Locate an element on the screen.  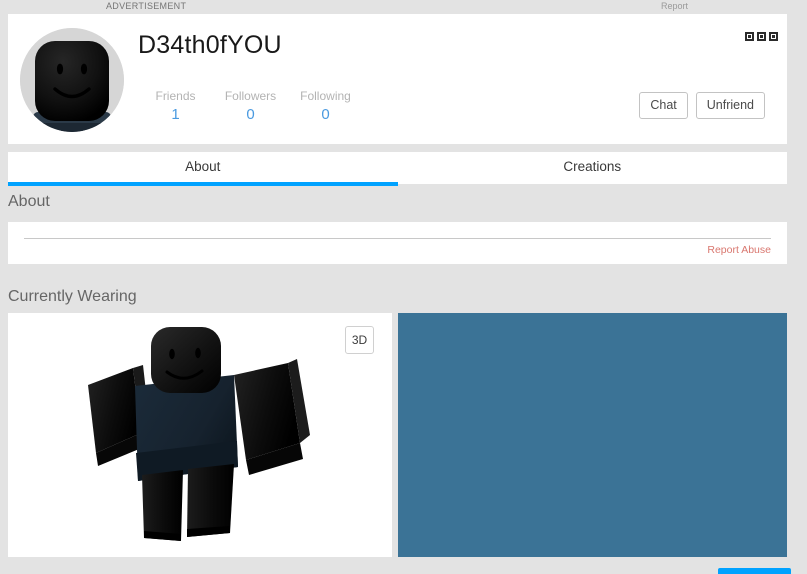
stat-label: Followers is located at coordinates (250, 96).